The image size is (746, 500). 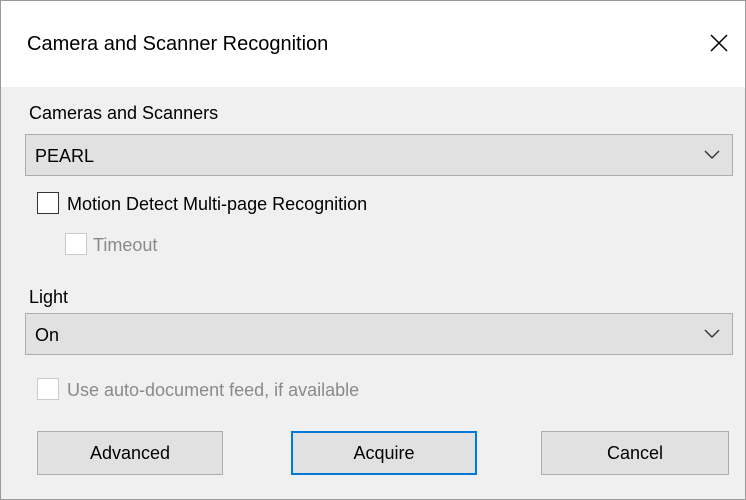 I want to click on advanced-button: Advanced, so click(x=130, y=453).